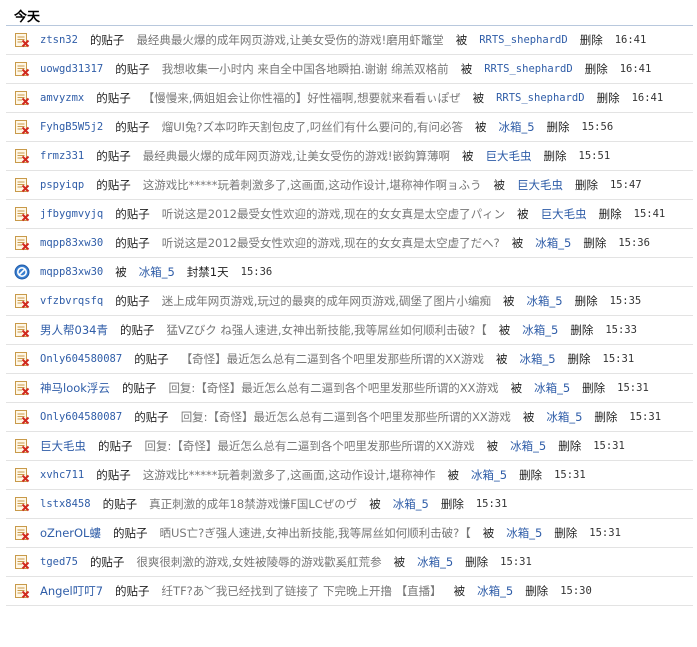 This screenshot has width=697, height=647. I want to click on log-row: mqpp83xw30 被 冰箱_5 封禁1天 15:36, so click(349, 272).